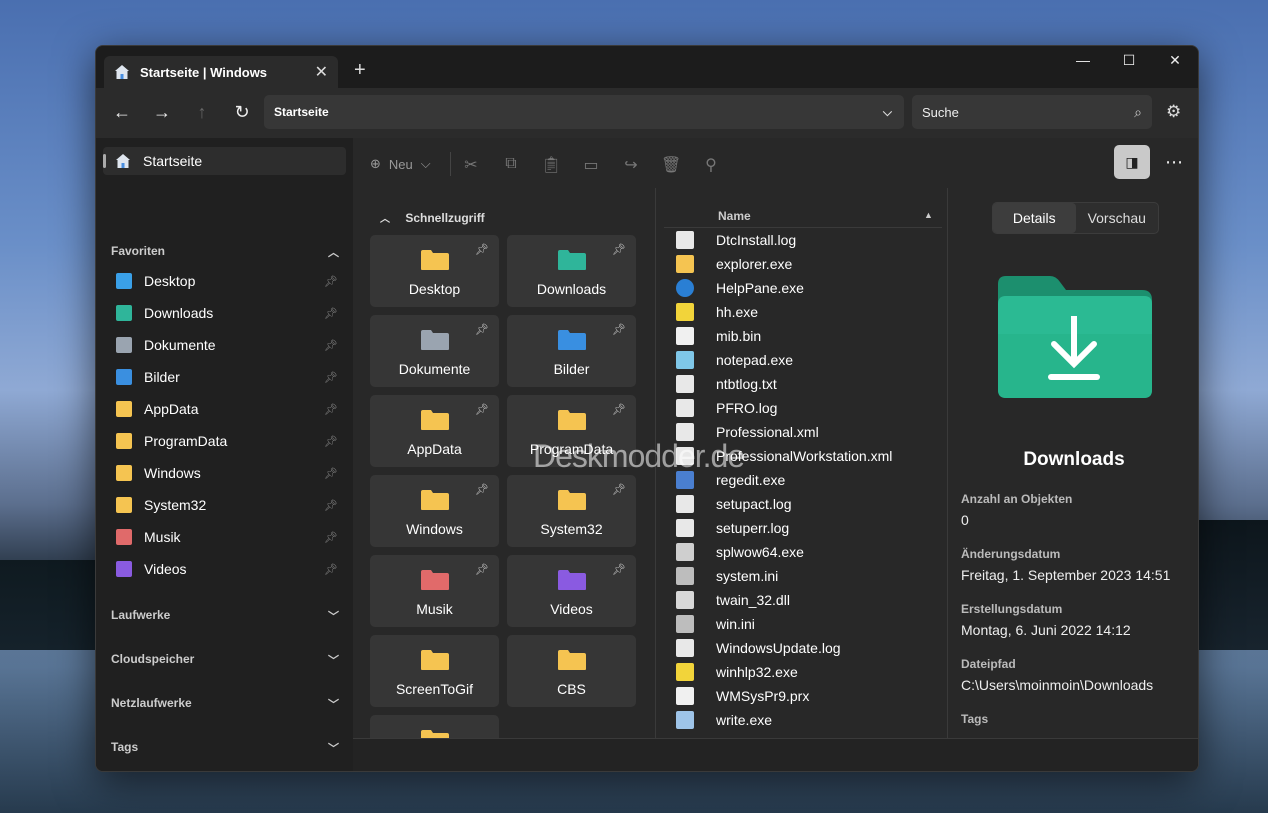 This screenshot has width=1268, height=813. What do you see at coordinates (434, 671) in the screenshot?
I see `quick-access-tile: ScreenToGif` at bounding box center [434, 671].